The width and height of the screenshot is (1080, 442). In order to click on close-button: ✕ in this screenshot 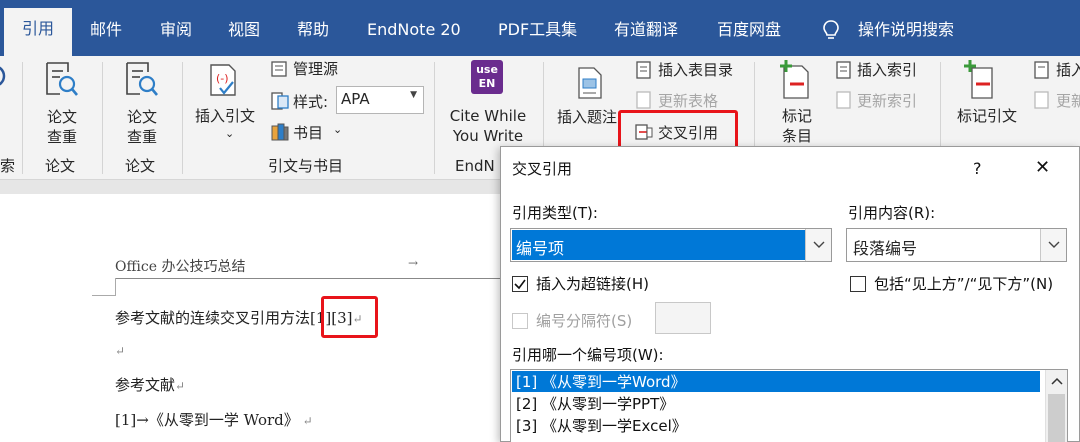, I will do `click(1042, 168)`.